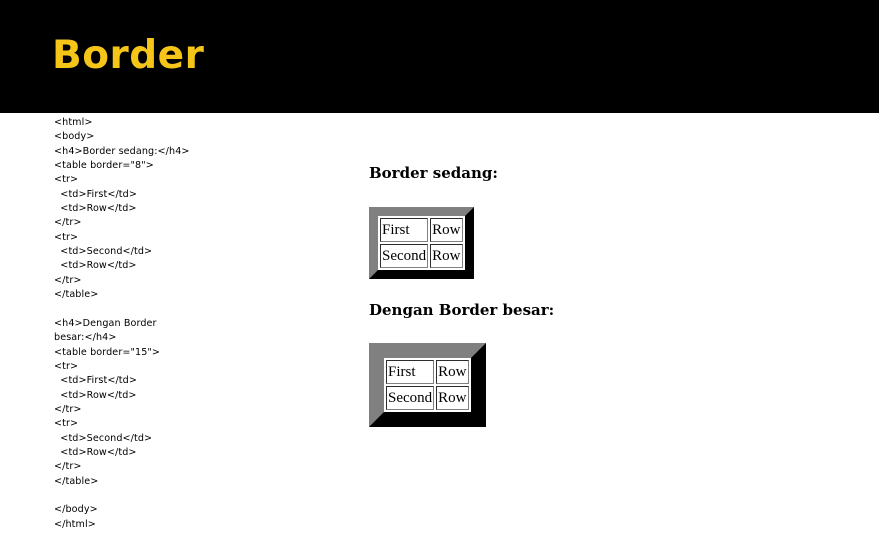  Describe the element at coordinates (462, 310) in the screenshot. I see `preview-heading-besar: Dengan Border besar:` at that location.